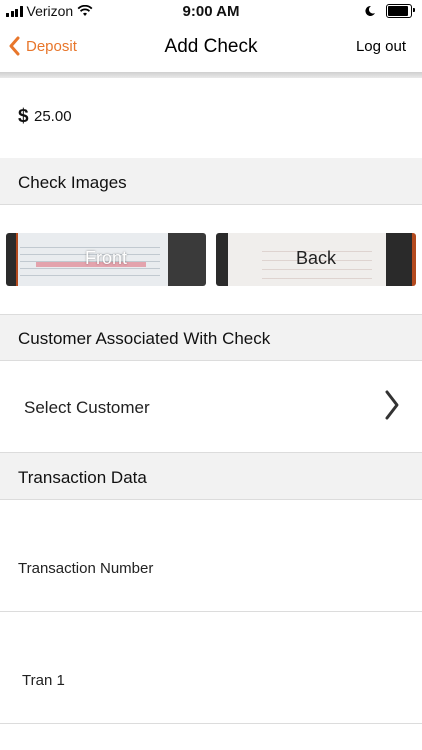  I want to click on check-front-image: Front, so click(106, 259).